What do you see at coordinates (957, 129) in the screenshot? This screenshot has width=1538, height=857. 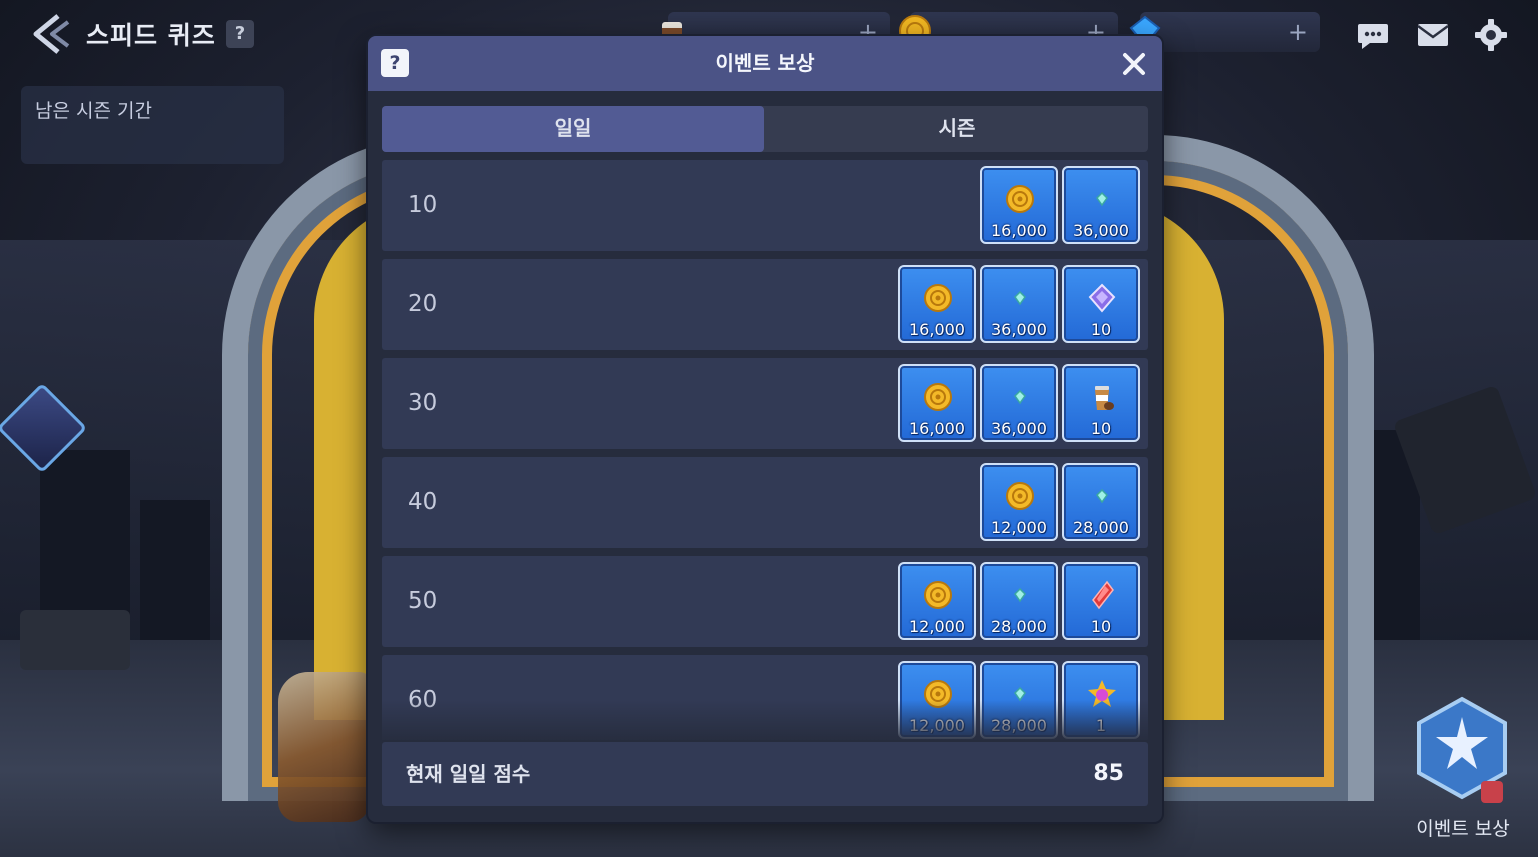 I see `tab-season: 시즌` at bounding box center [957, 129].